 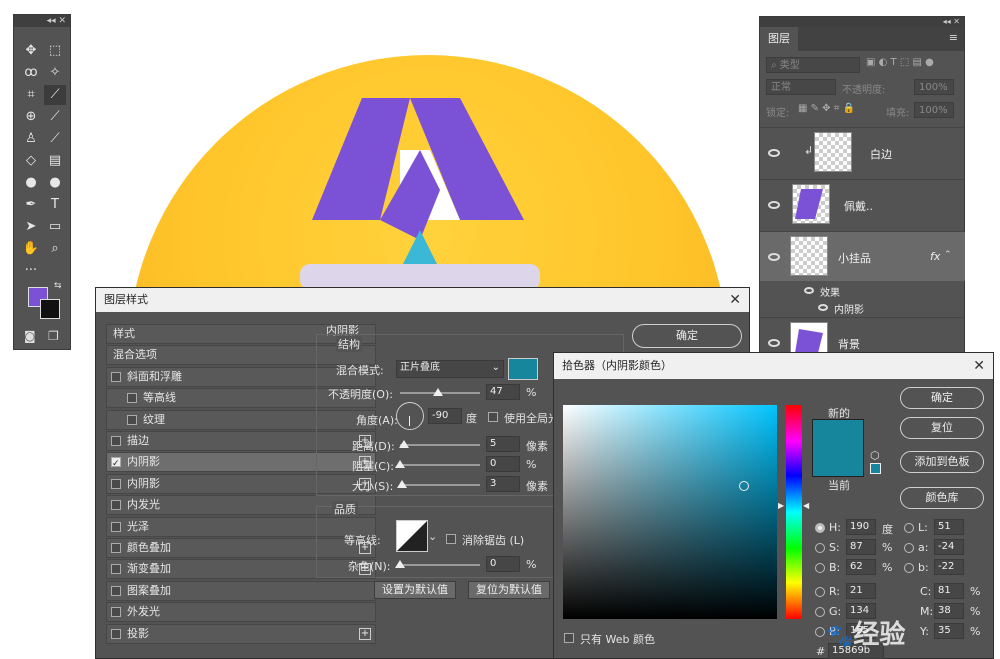 I want to click on fill-input: 100%, so click(x=934, y=110).